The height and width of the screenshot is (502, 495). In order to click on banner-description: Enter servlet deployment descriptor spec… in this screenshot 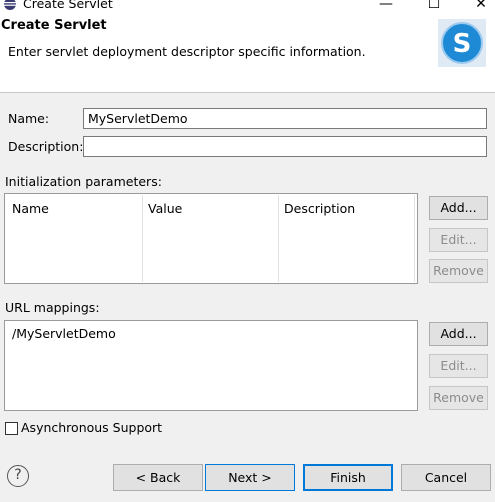, I will do `click(187, 51)`.